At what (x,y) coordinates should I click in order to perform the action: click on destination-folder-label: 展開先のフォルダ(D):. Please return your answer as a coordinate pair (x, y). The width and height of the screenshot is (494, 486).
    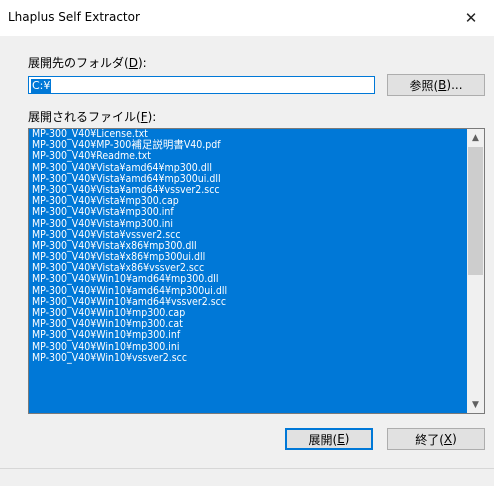
    Looking at the image, I should click on (87, 62).